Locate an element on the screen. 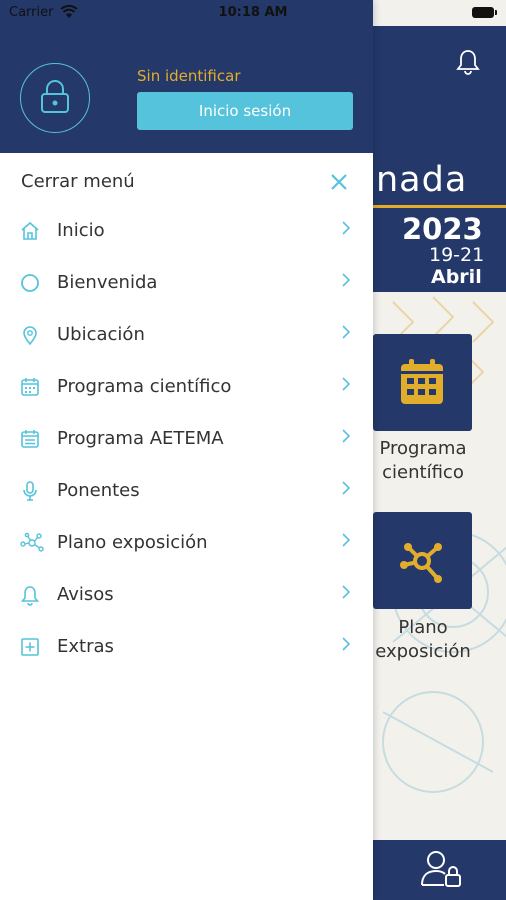 The image size is (506, 900). menu-item-ubicacion: Ubicación is located at coordinates (186, 336).